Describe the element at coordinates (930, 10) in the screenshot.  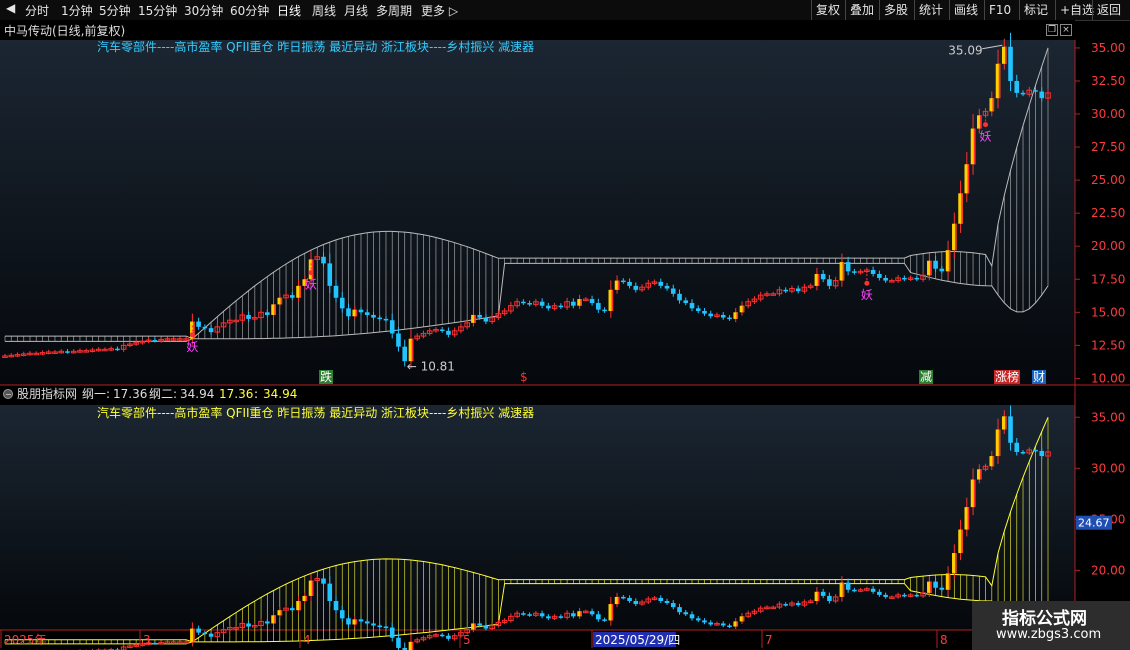
I see `toolbar-button-3: 统计` at that location.